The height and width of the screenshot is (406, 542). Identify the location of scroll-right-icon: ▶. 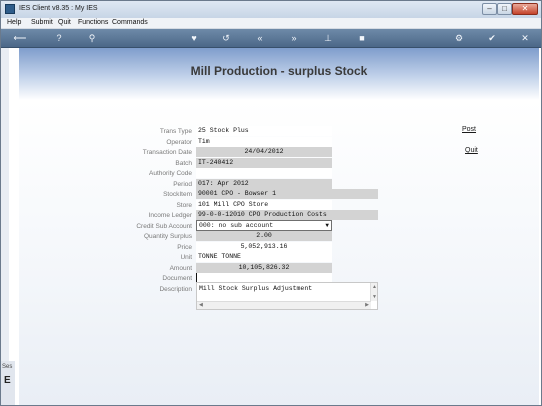
(367, 305).